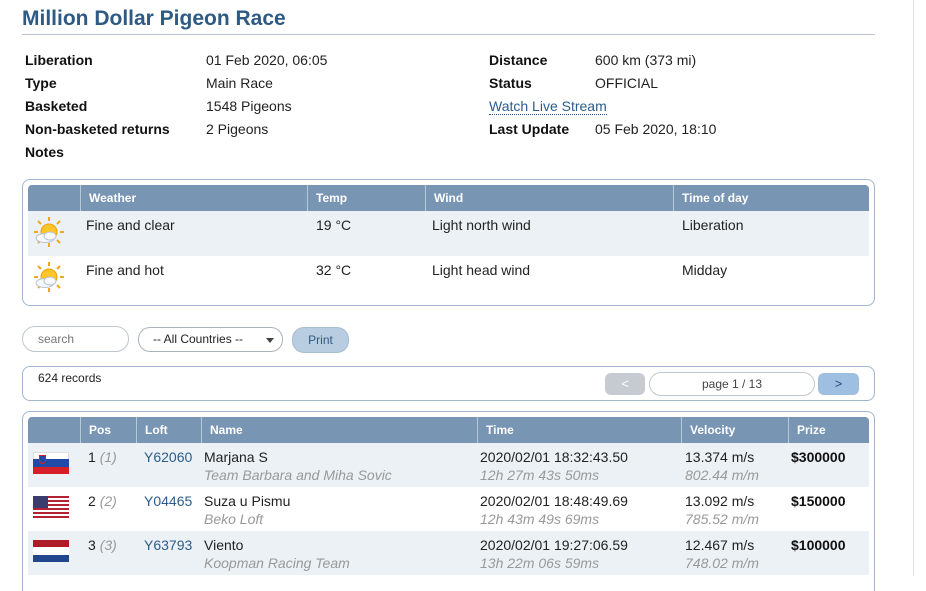  I want to click on info-value: 600 km (373 mi), so click(646, 60).